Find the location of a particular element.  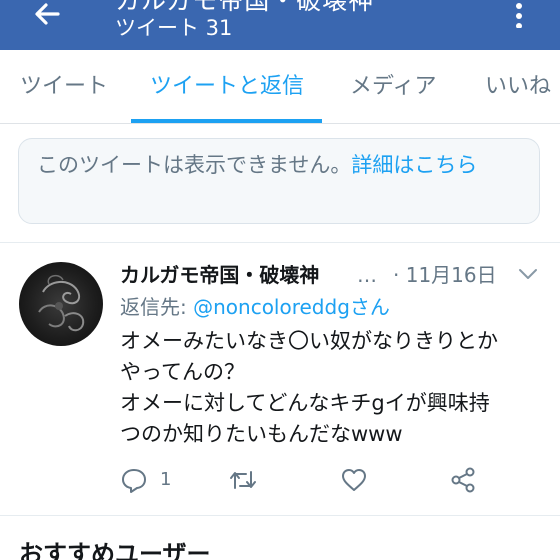

tweet-line: つのか知りたいもんだなwww is located at coordinates (261, 434).